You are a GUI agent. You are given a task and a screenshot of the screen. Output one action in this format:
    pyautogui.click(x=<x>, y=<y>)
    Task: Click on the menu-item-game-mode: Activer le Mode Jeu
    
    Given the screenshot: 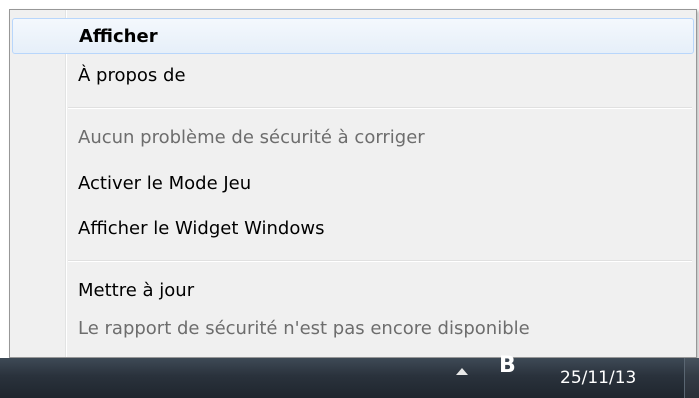 What is the action you would take?
    pyautogui.click(x=353, y=184)
    